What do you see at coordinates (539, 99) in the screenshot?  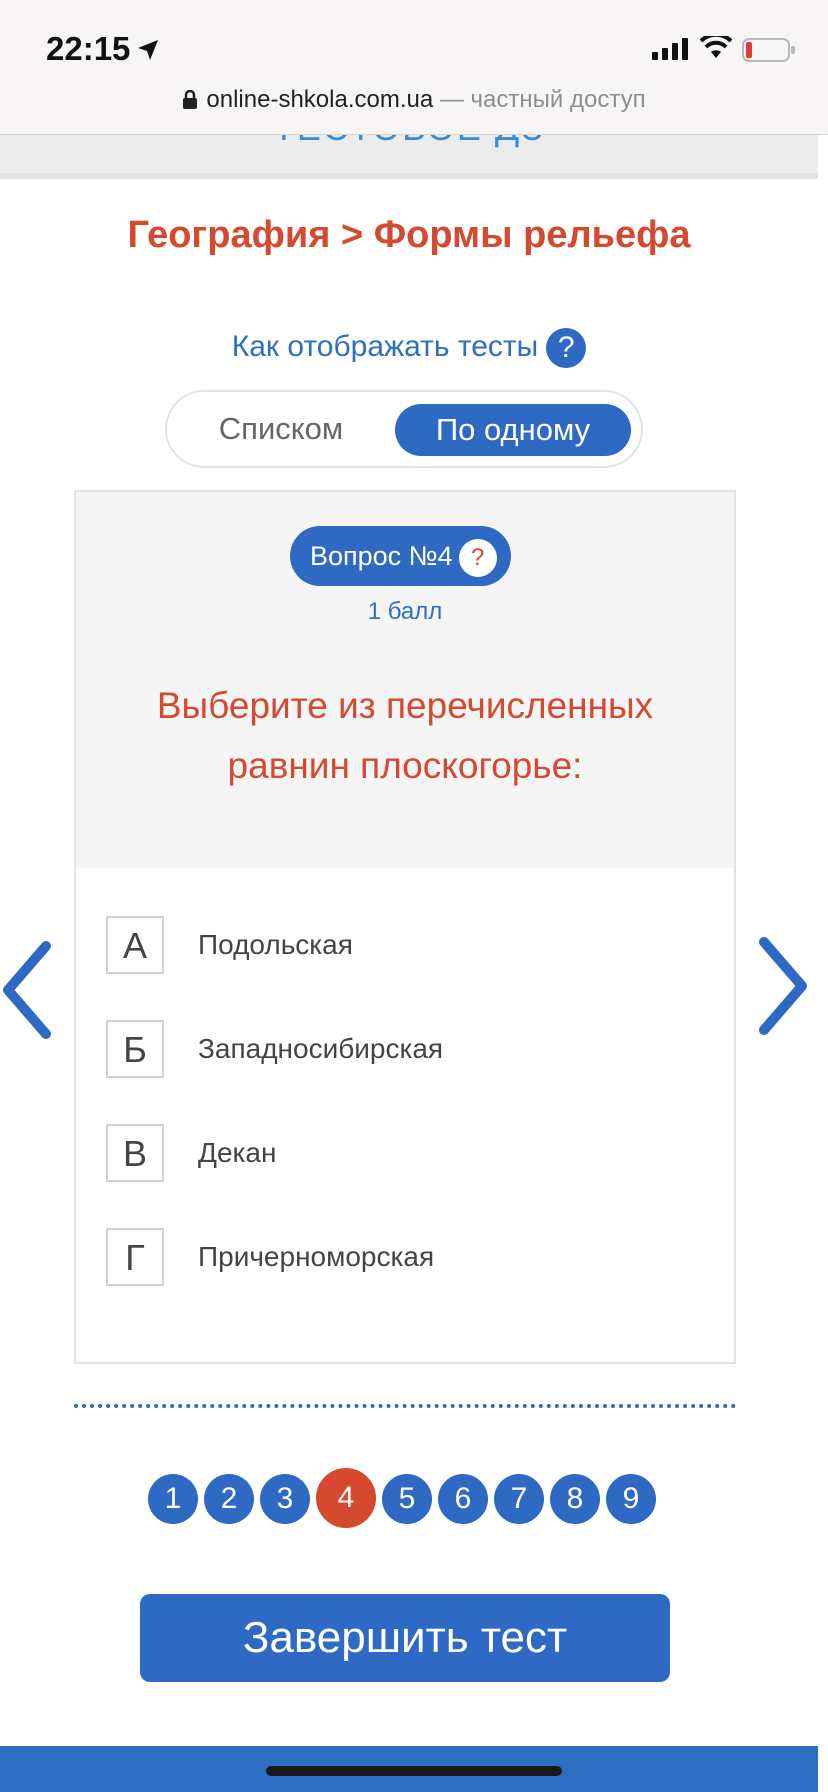 I see `private-access-label: — частный доступ` at bounding box center [539, 99].